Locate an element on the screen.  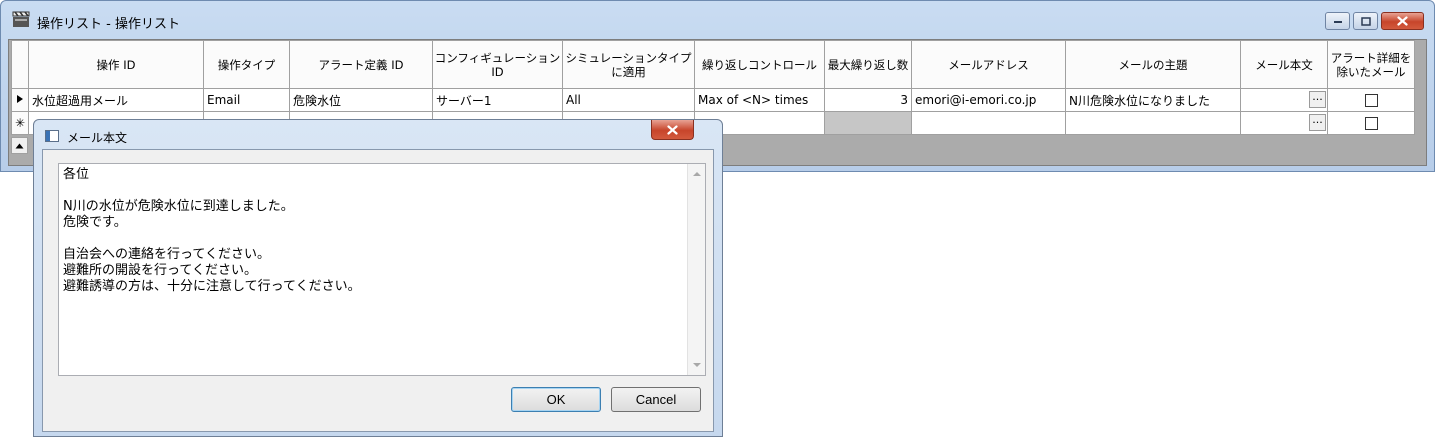
column-header-email-body: メール本文 is located at coordinates (1284, 64).